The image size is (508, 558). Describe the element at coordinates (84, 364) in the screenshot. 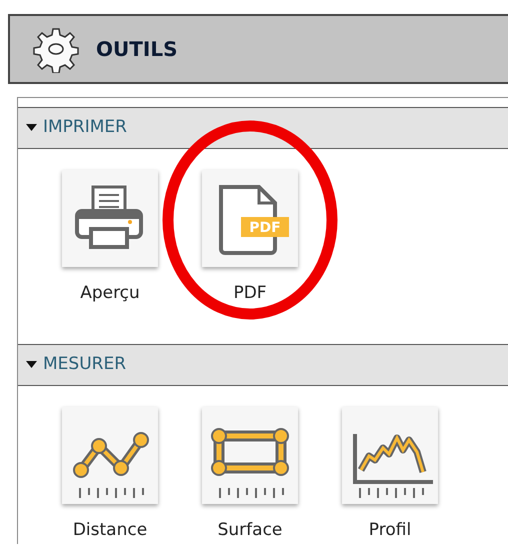

I see `section-title: MESURER` at that location.